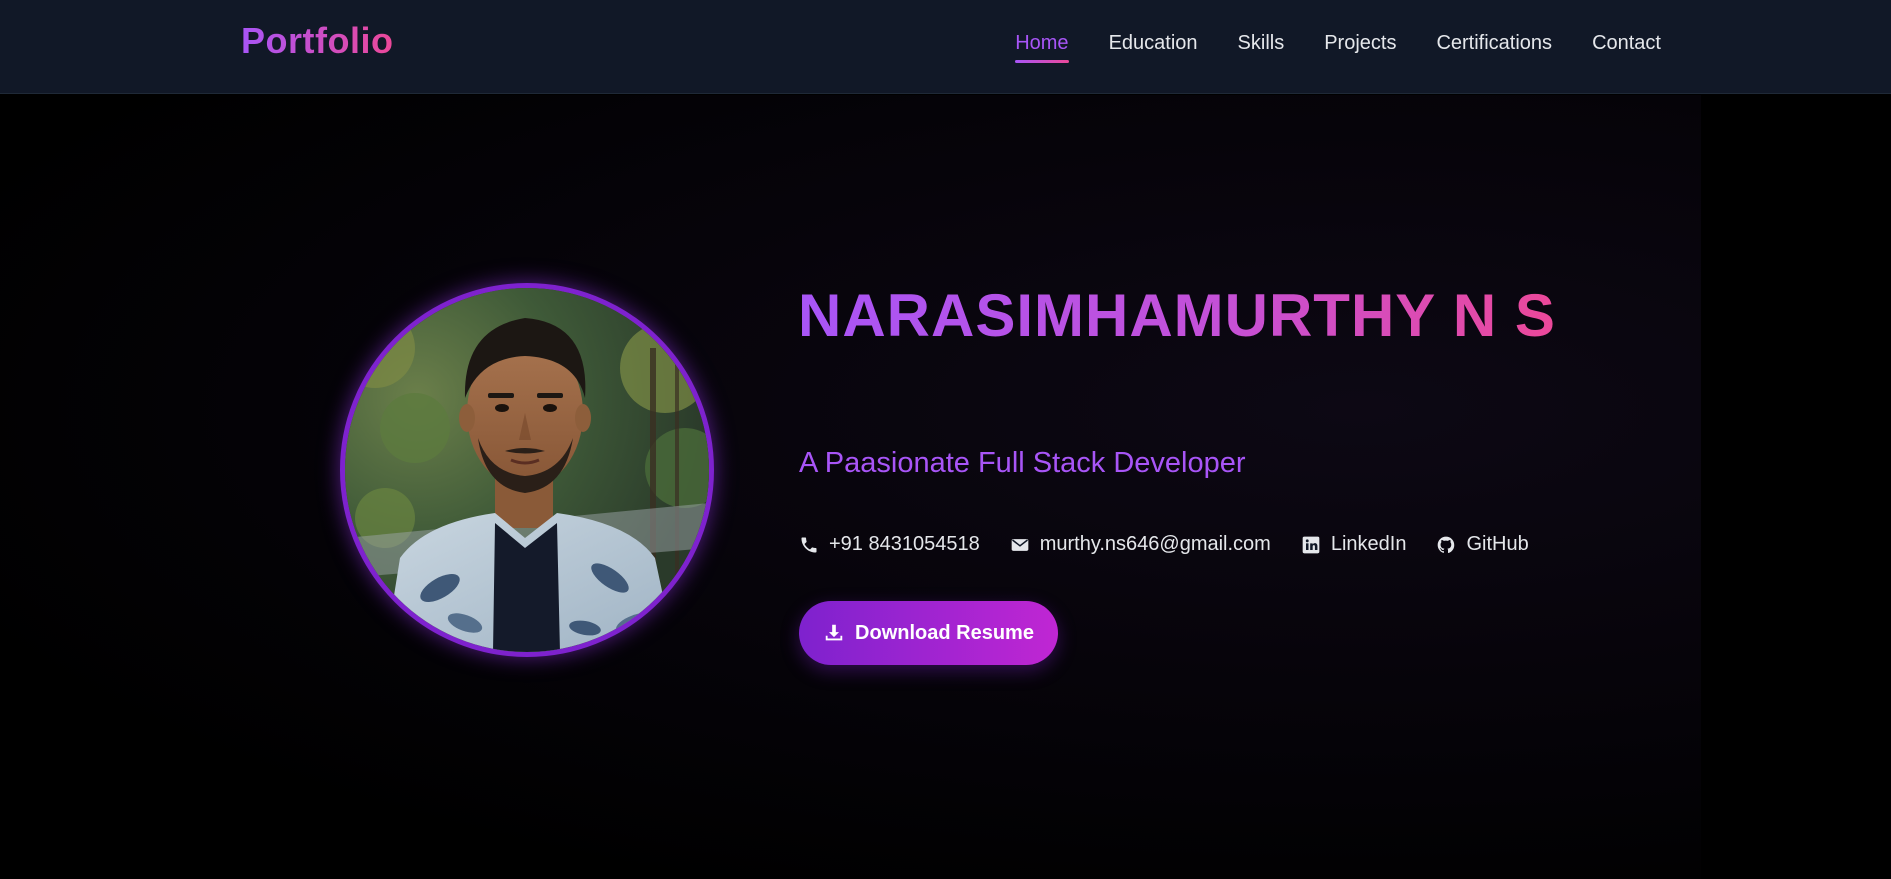 This screenshot has height=879, width=1891. Describe the element at coordinates (1022, 463) in the screenshot. I see `hero-tagline: A Paasionate Full Stack Developer` at that location.